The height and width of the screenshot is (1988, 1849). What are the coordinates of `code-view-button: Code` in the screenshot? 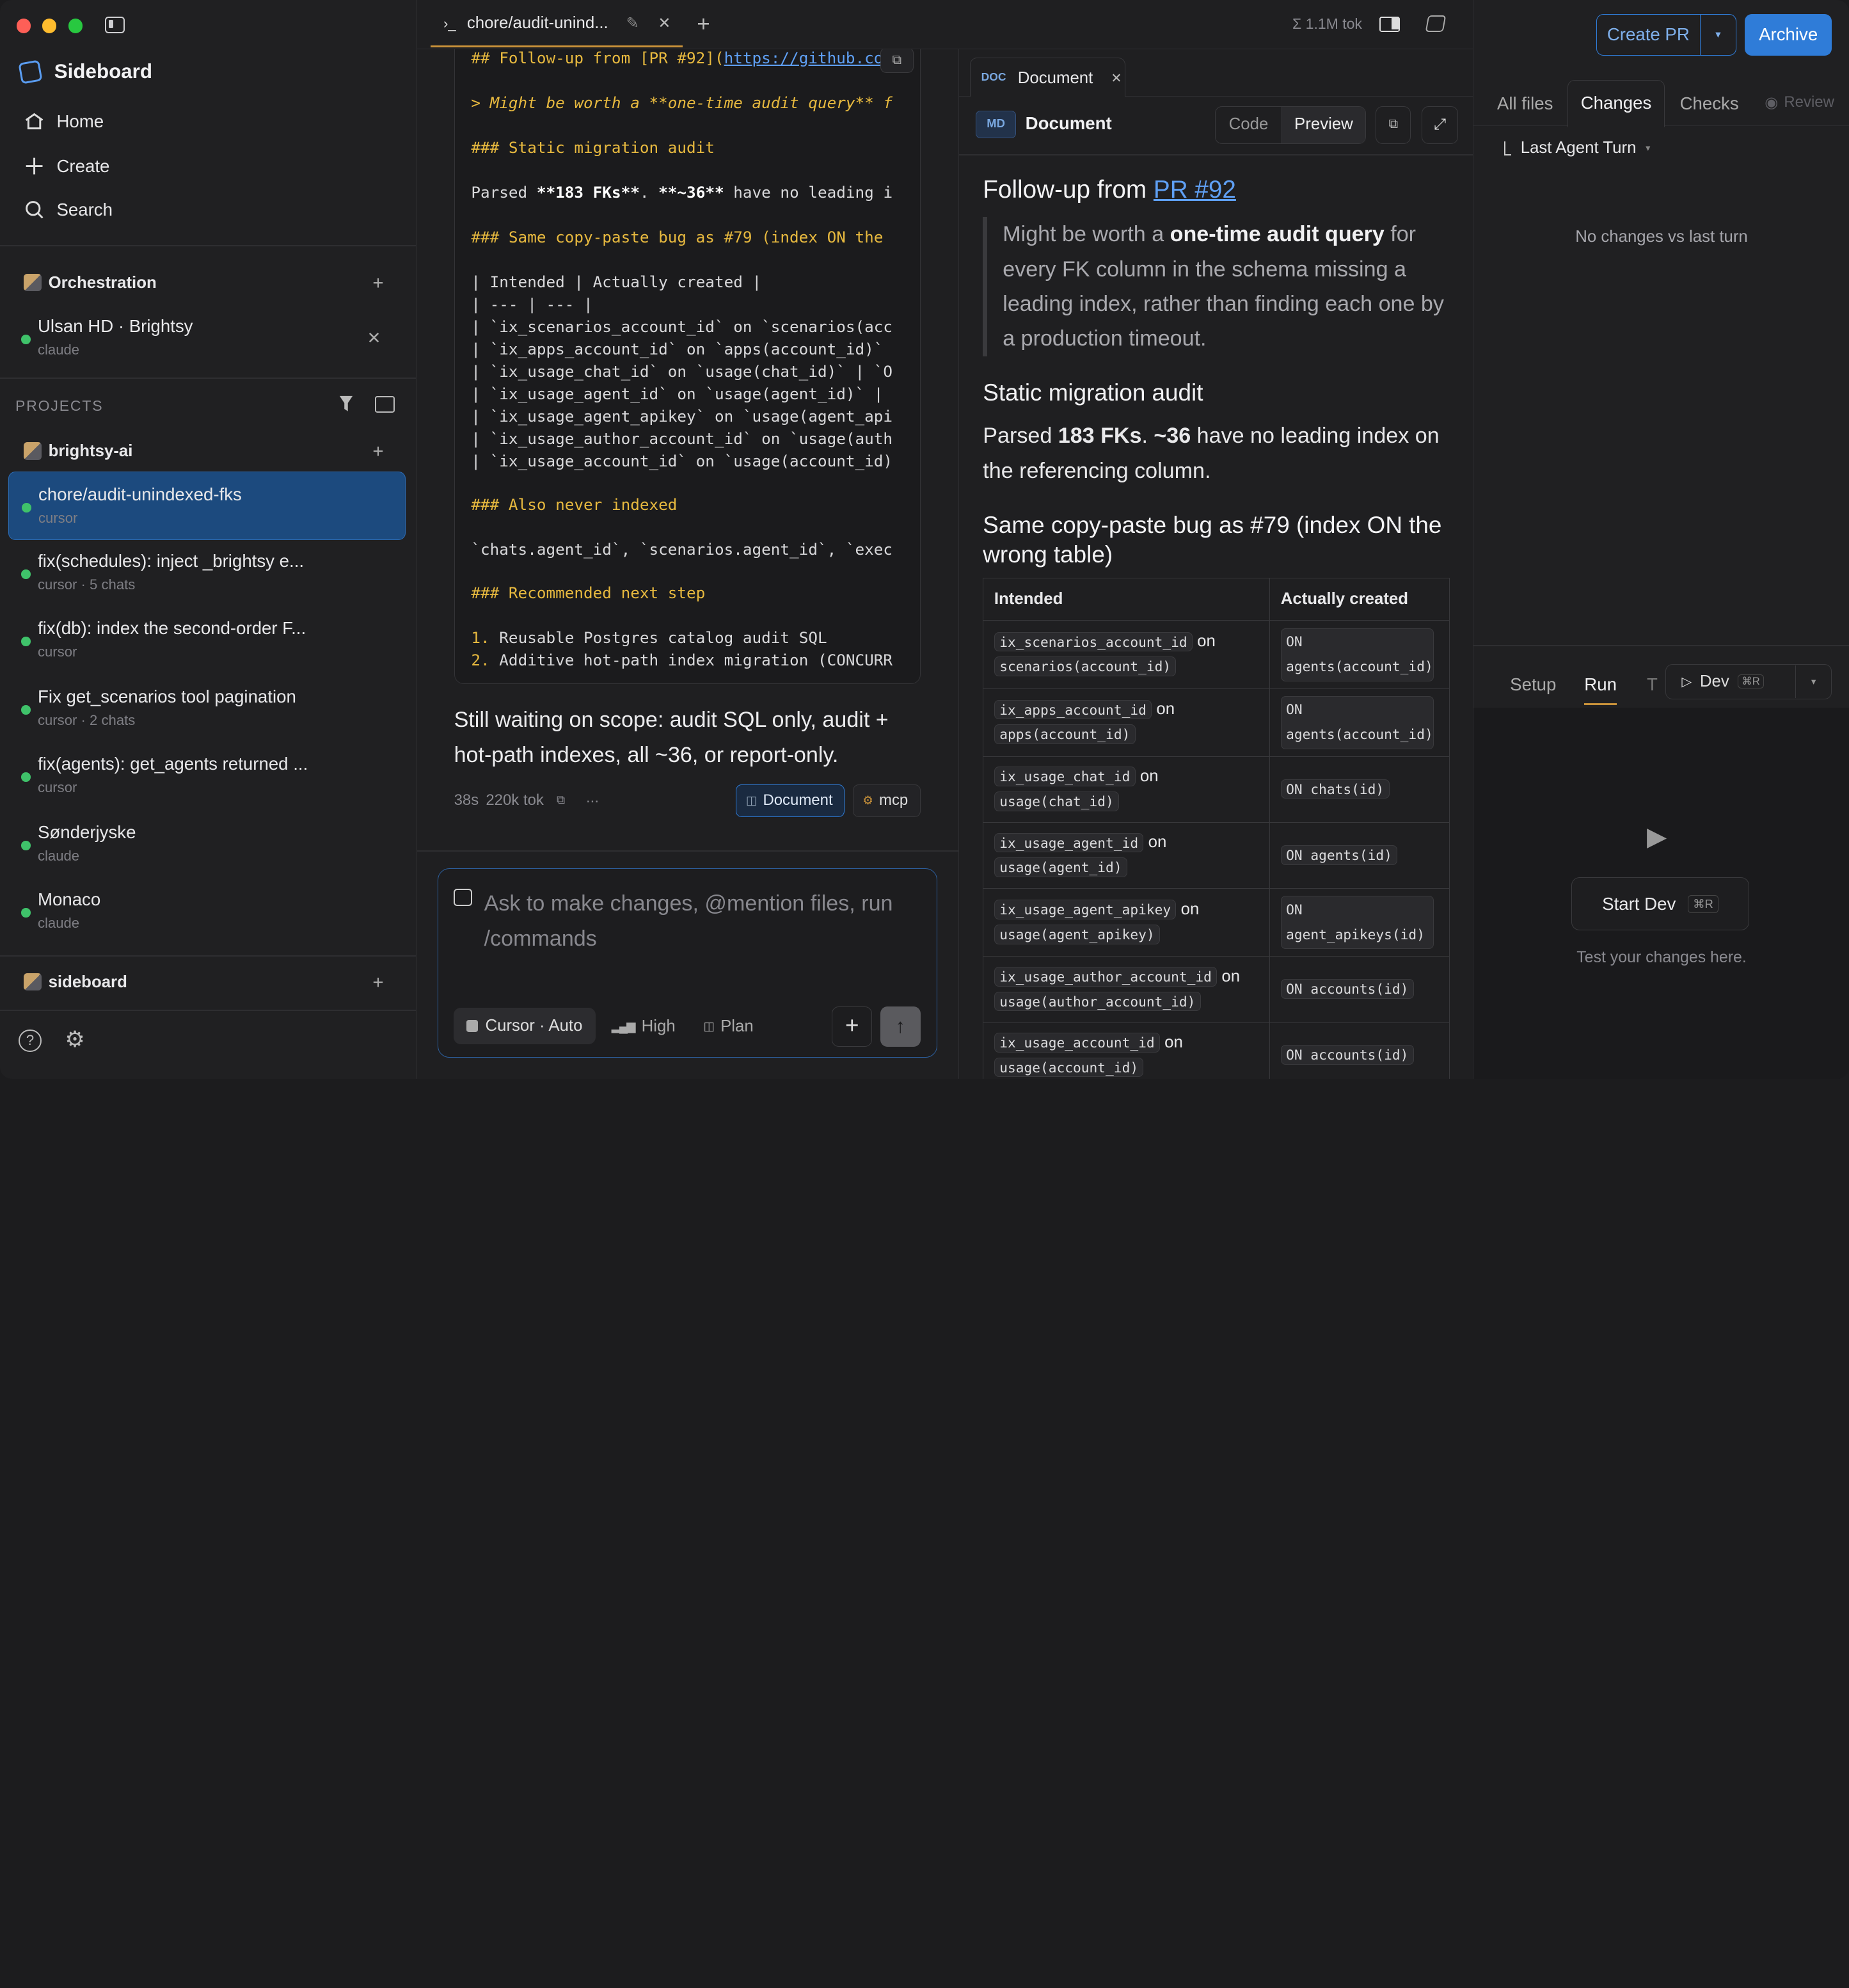 It's located at (1249, 125).